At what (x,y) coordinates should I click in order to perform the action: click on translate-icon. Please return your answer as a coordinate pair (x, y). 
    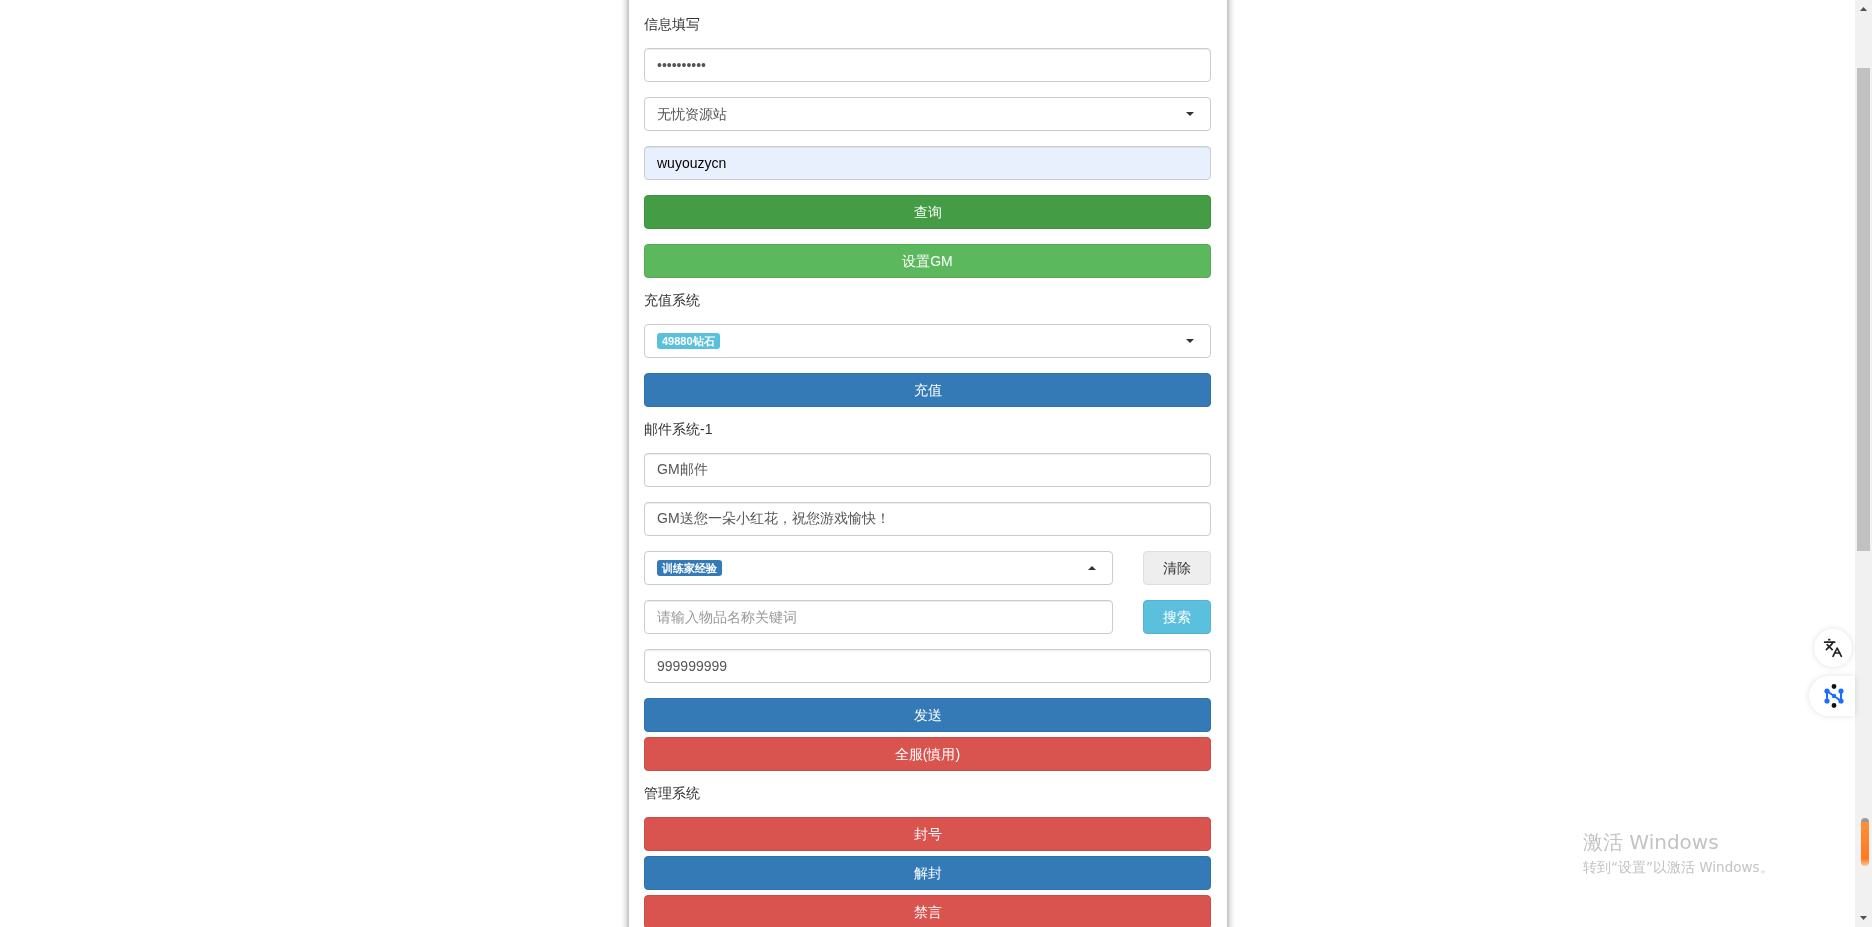
    Looking at the image, I should click on (1833, 648).